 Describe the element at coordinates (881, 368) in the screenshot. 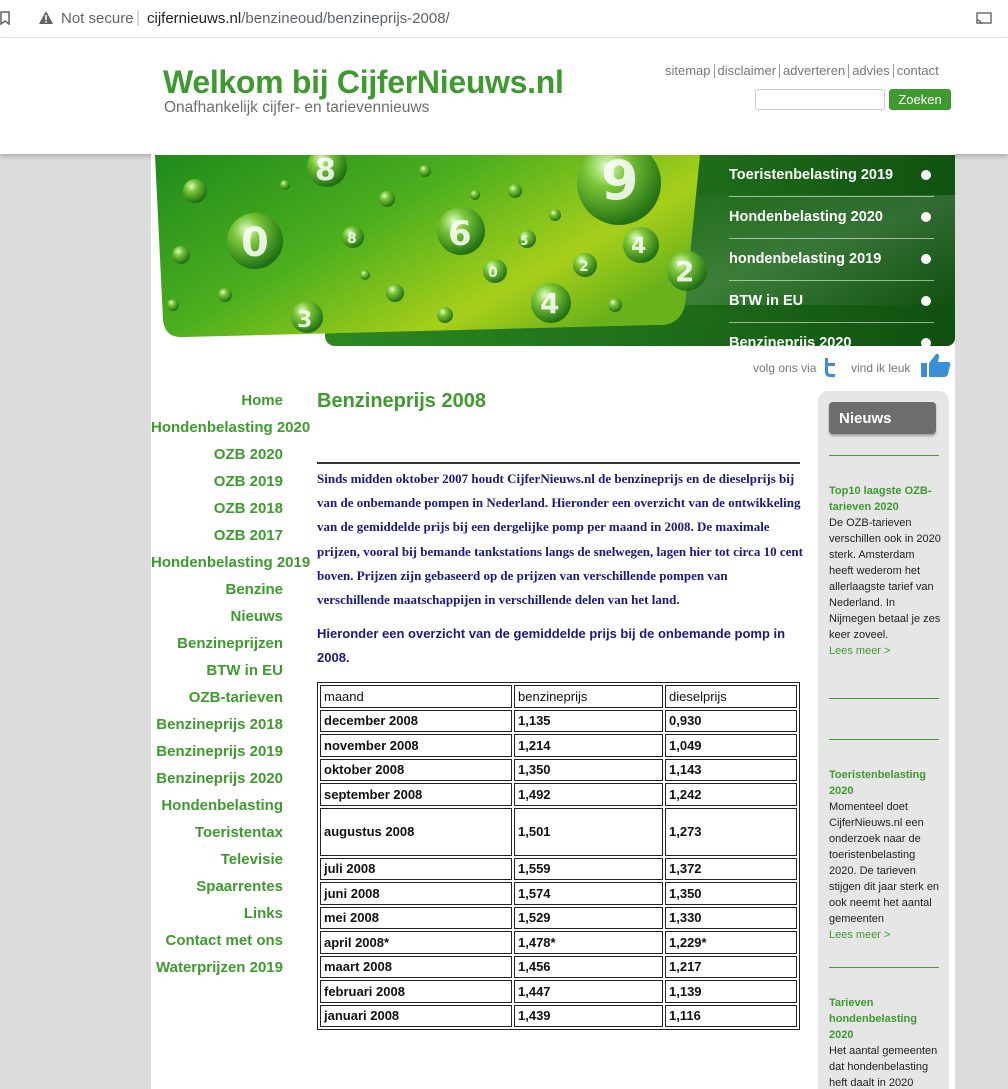

I see `like-text: vind ik leuk` at that location.